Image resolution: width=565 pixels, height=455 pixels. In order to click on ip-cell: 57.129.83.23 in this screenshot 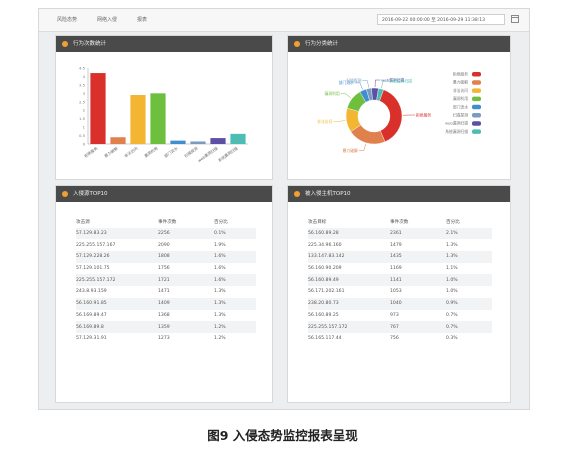, I will do `click(117, 233)`.